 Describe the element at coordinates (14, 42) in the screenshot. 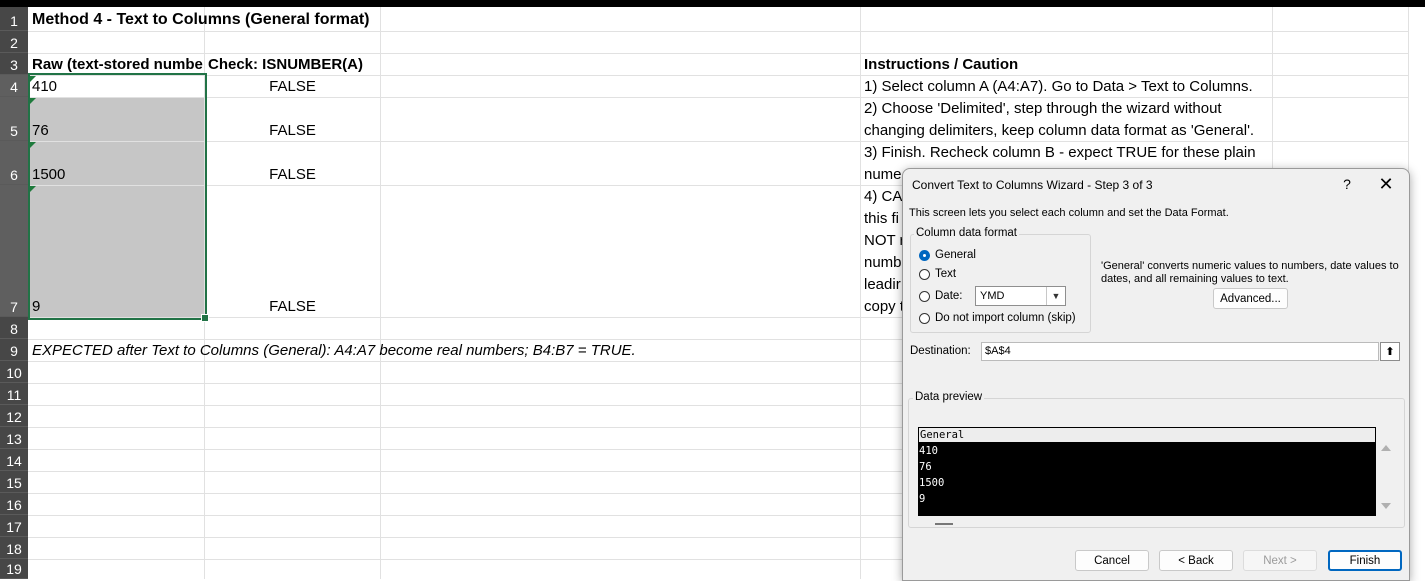

I see `row-header-2: 2` at that location.